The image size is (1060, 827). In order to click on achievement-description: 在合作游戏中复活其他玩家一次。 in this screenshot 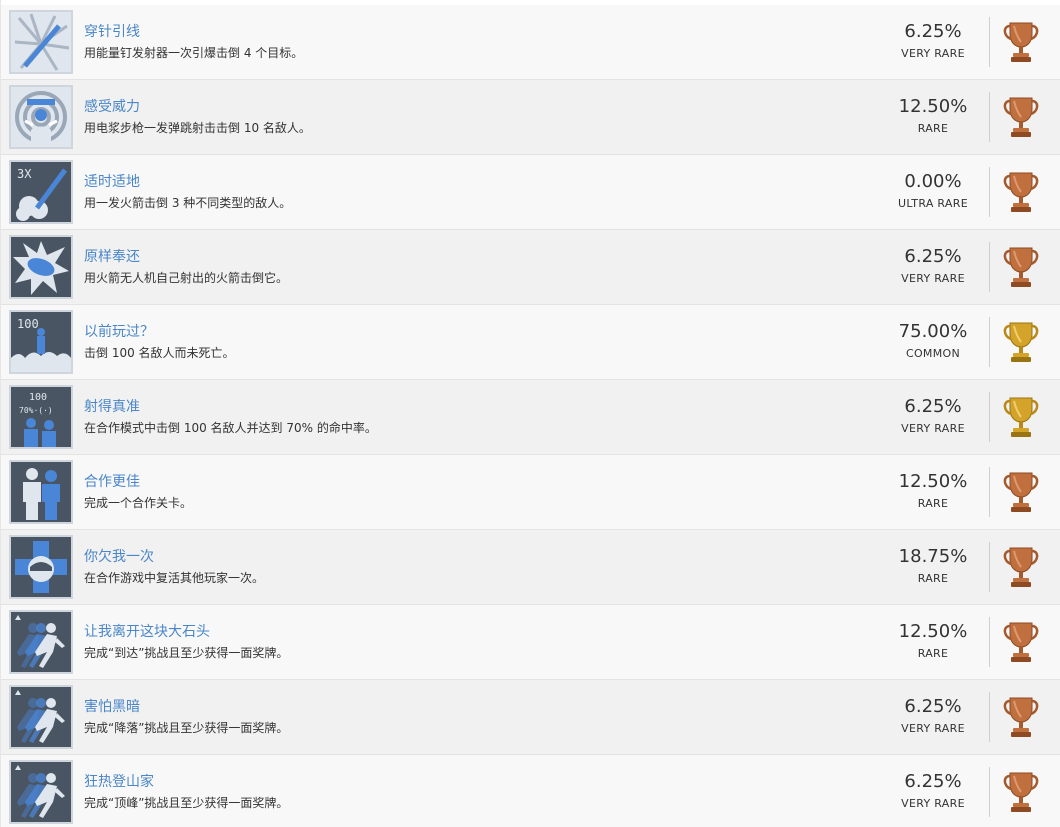, I will do `click(174, 578)`.